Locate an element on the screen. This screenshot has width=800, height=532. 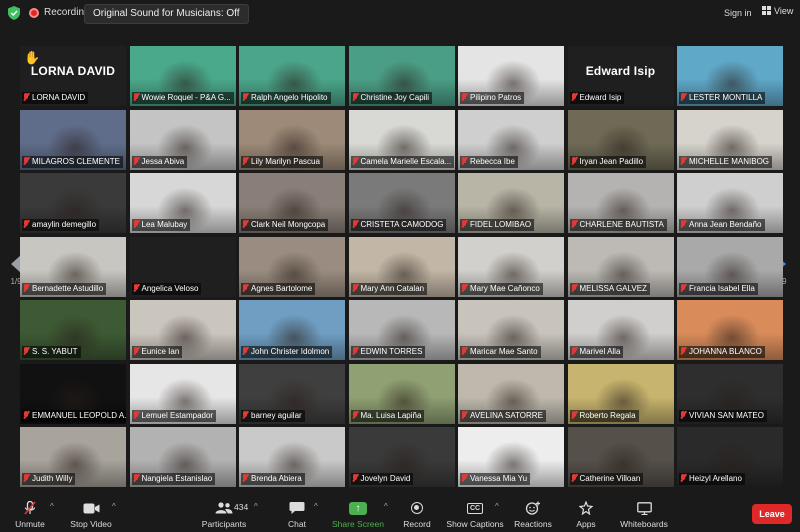
security-shield-icon is located at coordinates (14, 13).